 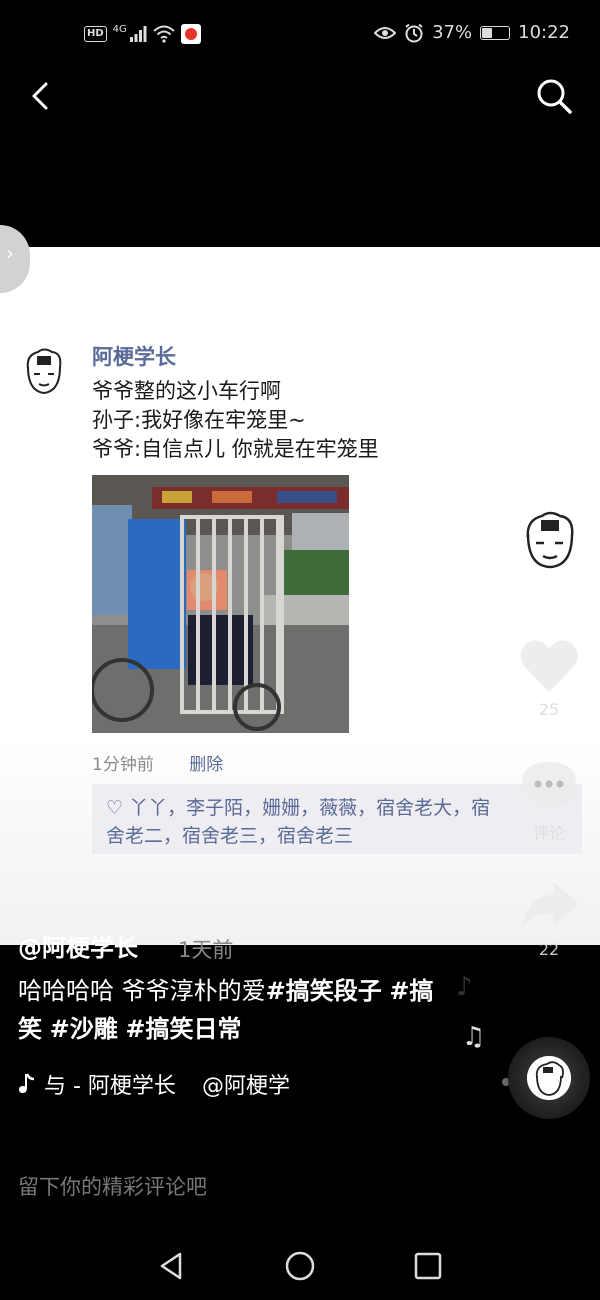 I want to click on creator-avatar, so click(x=550, y=540).